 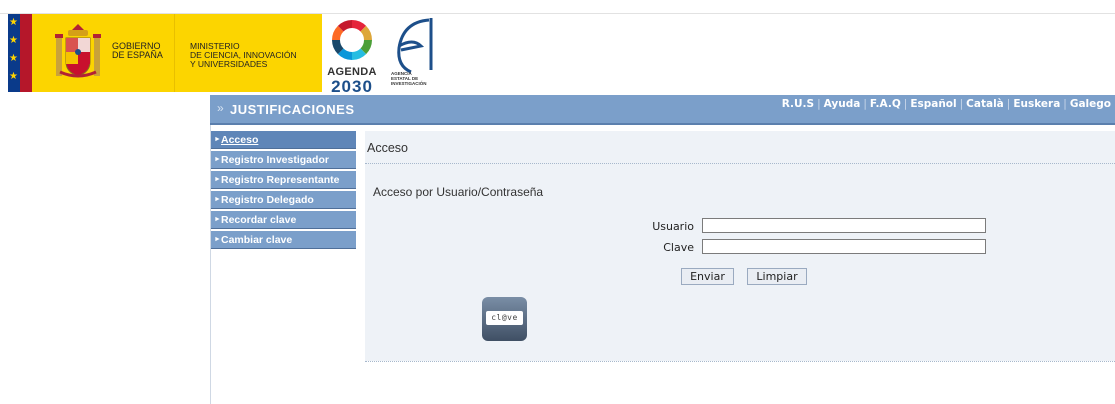 What do you see at coordinates (137, 50) in the screenshot?
I see `government-label: GOBIERNO DE ESPAÑA` at bounding box center [137, 50].